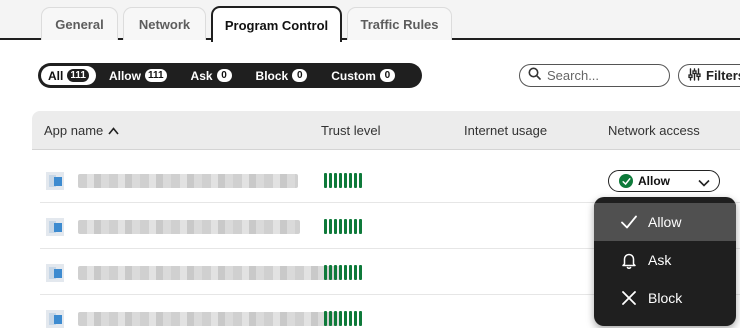 The image size is (740, 328). Describe the element at coordinates (505, 130) in the screenshot. I see `column-internet-usage: Internet usage` at that location.